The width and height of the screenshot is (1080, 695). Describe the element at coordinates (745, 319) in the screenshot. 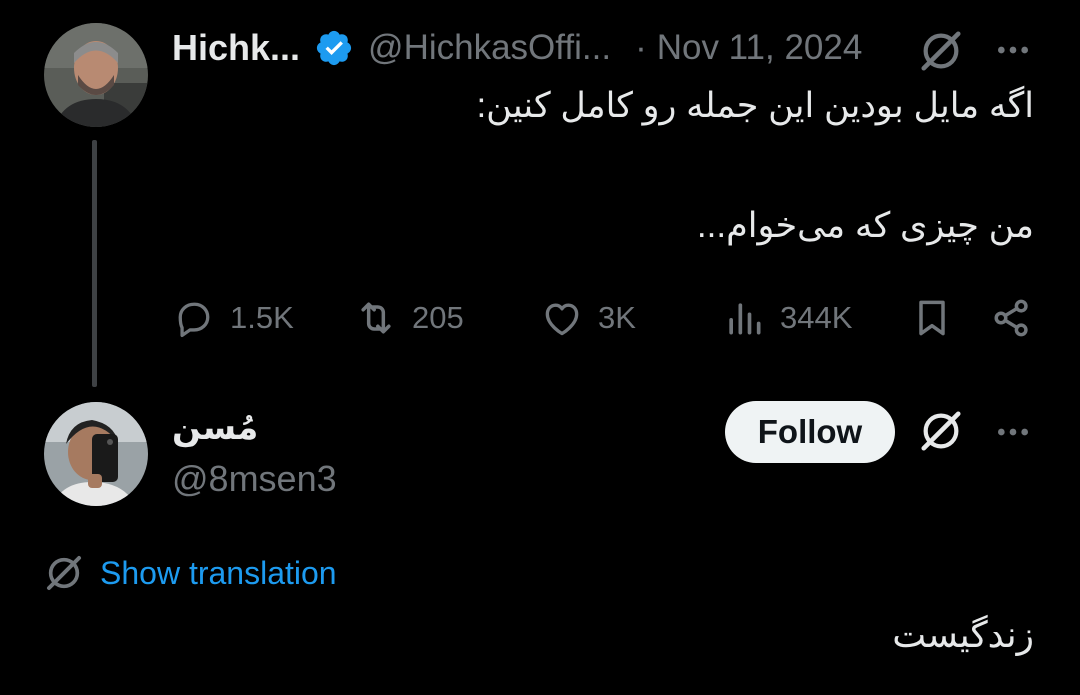

I see `views-icon` at that location.